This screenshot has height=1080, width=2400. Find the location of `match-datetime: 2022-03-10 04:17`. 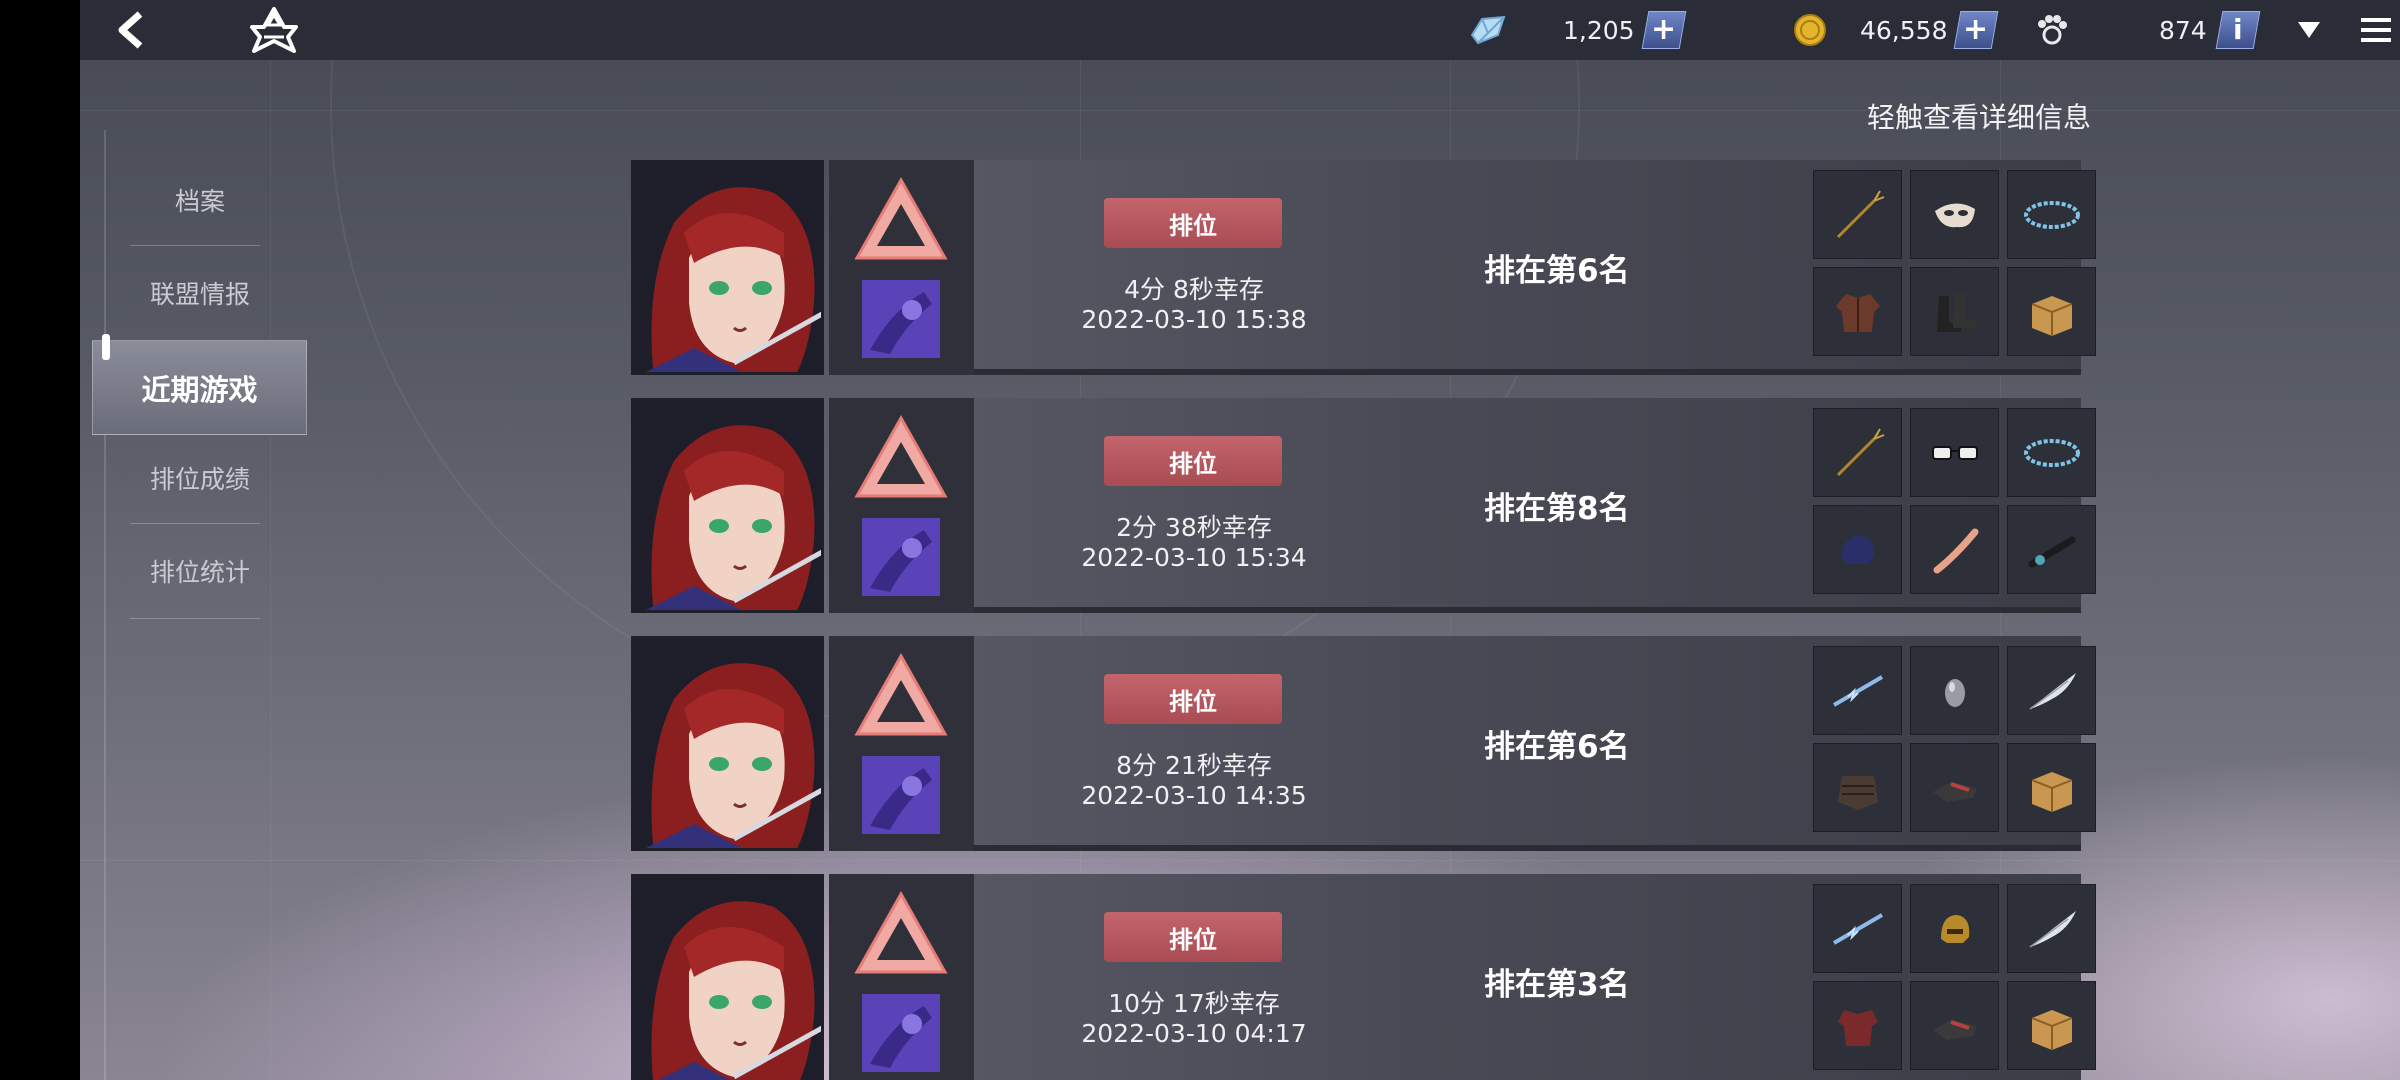

match-datetime: 2022-03-10 04:17 is located at coordinates (1194, 1033).